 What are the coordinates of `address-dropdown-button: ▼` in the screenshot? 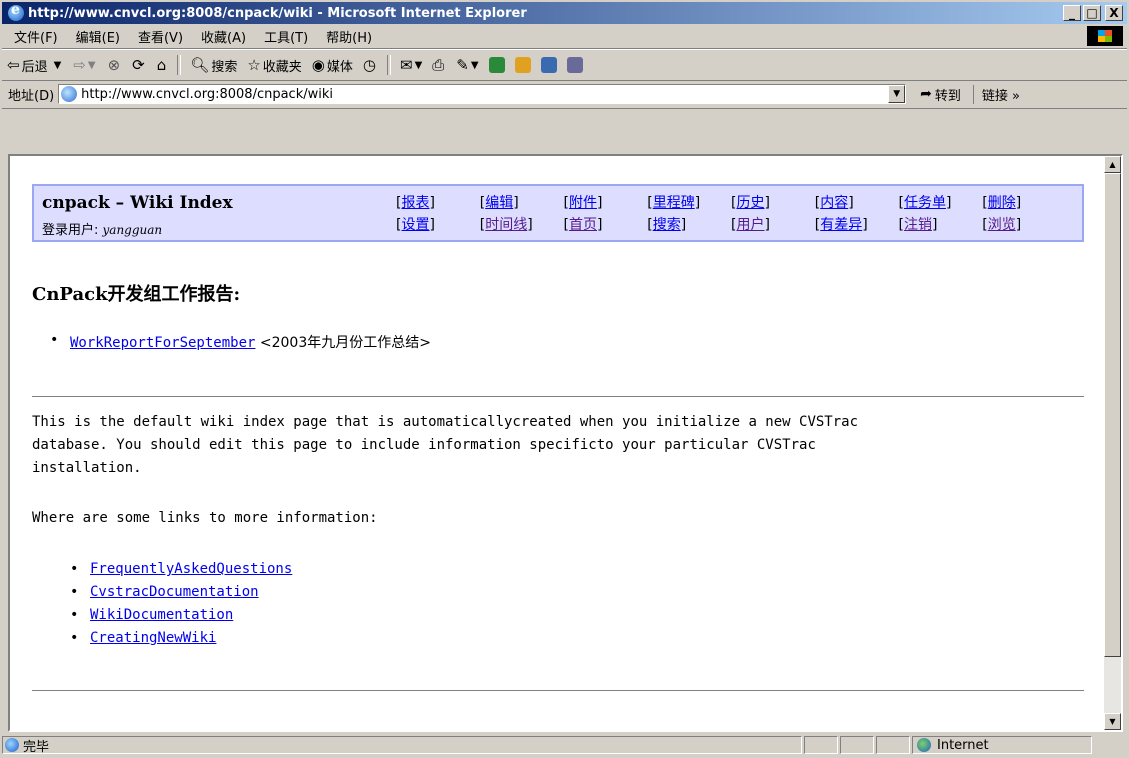 It's located at (897, 94).